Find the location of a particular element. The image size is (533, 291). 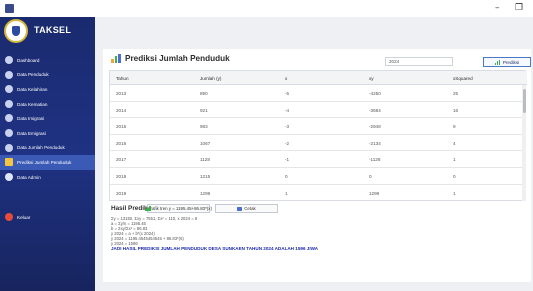

cell: 1215 is located at coordinates (205, 176).